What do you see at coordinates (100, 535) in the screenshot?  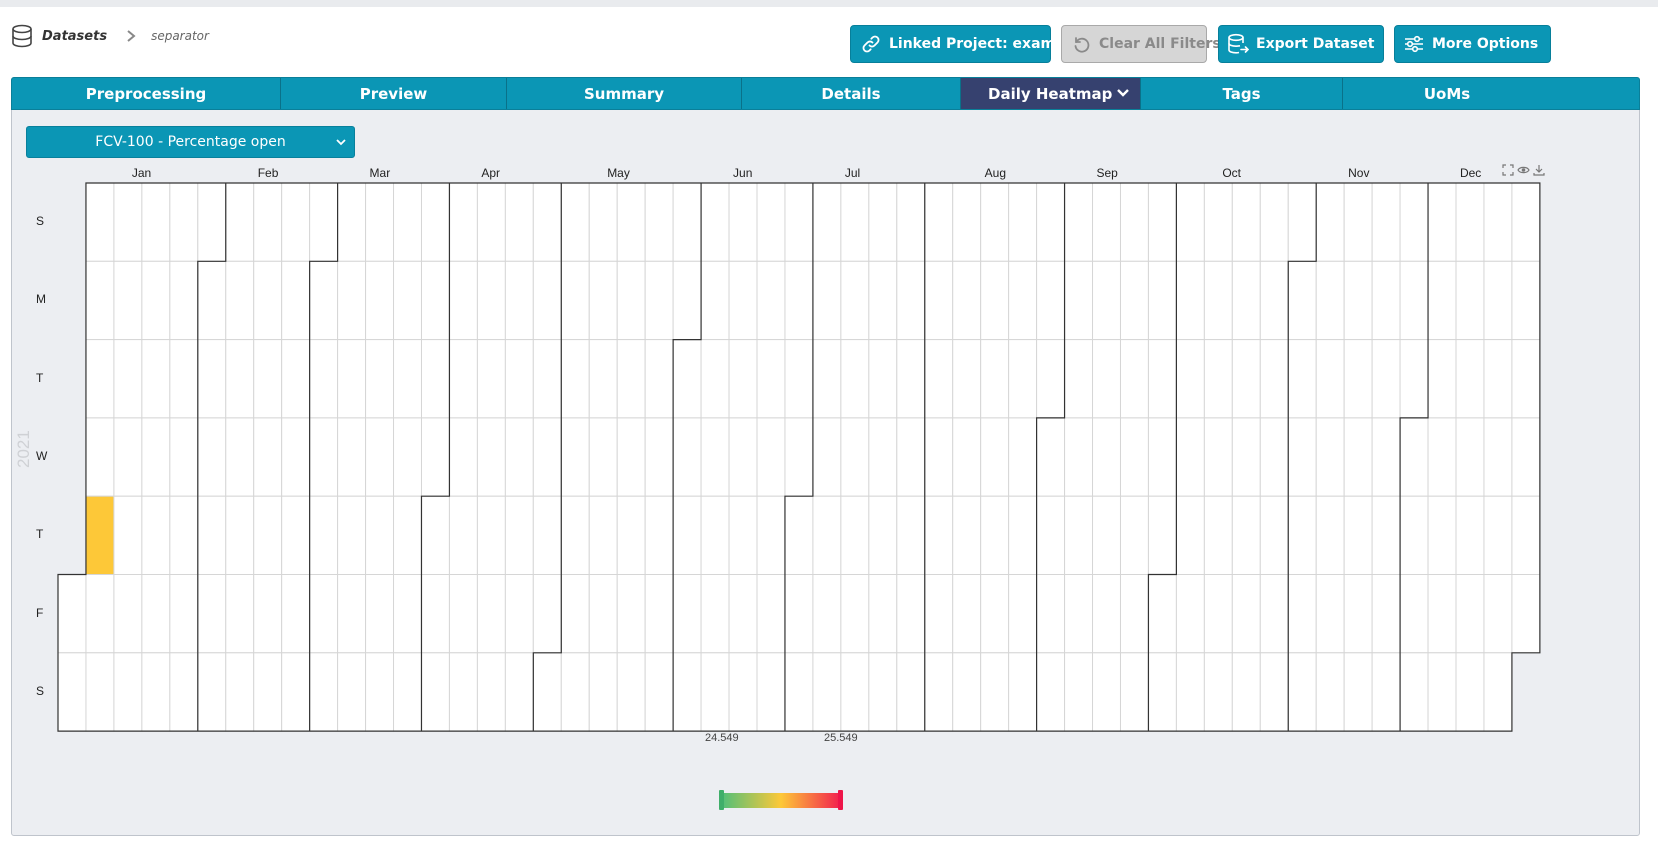 I see `heatmap-cell-value` at bounding box center [100, 535].